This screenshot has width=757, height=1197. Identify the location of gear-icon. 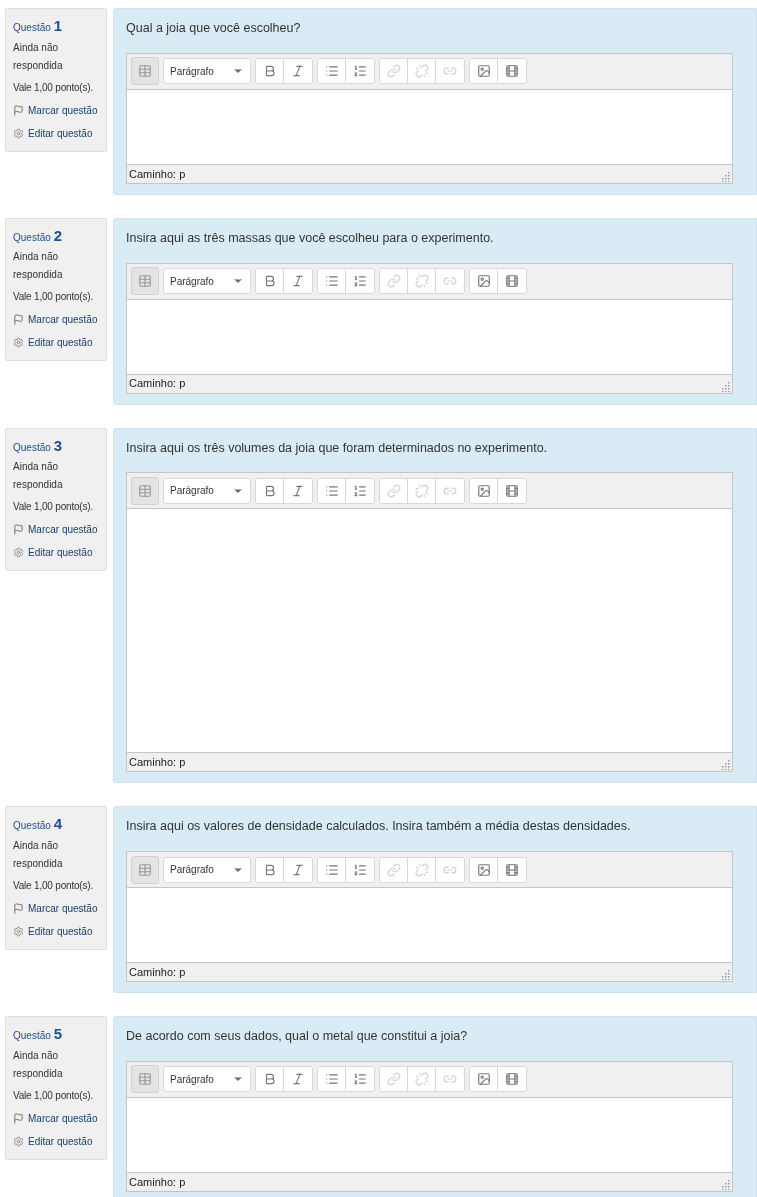
(18, 1141).